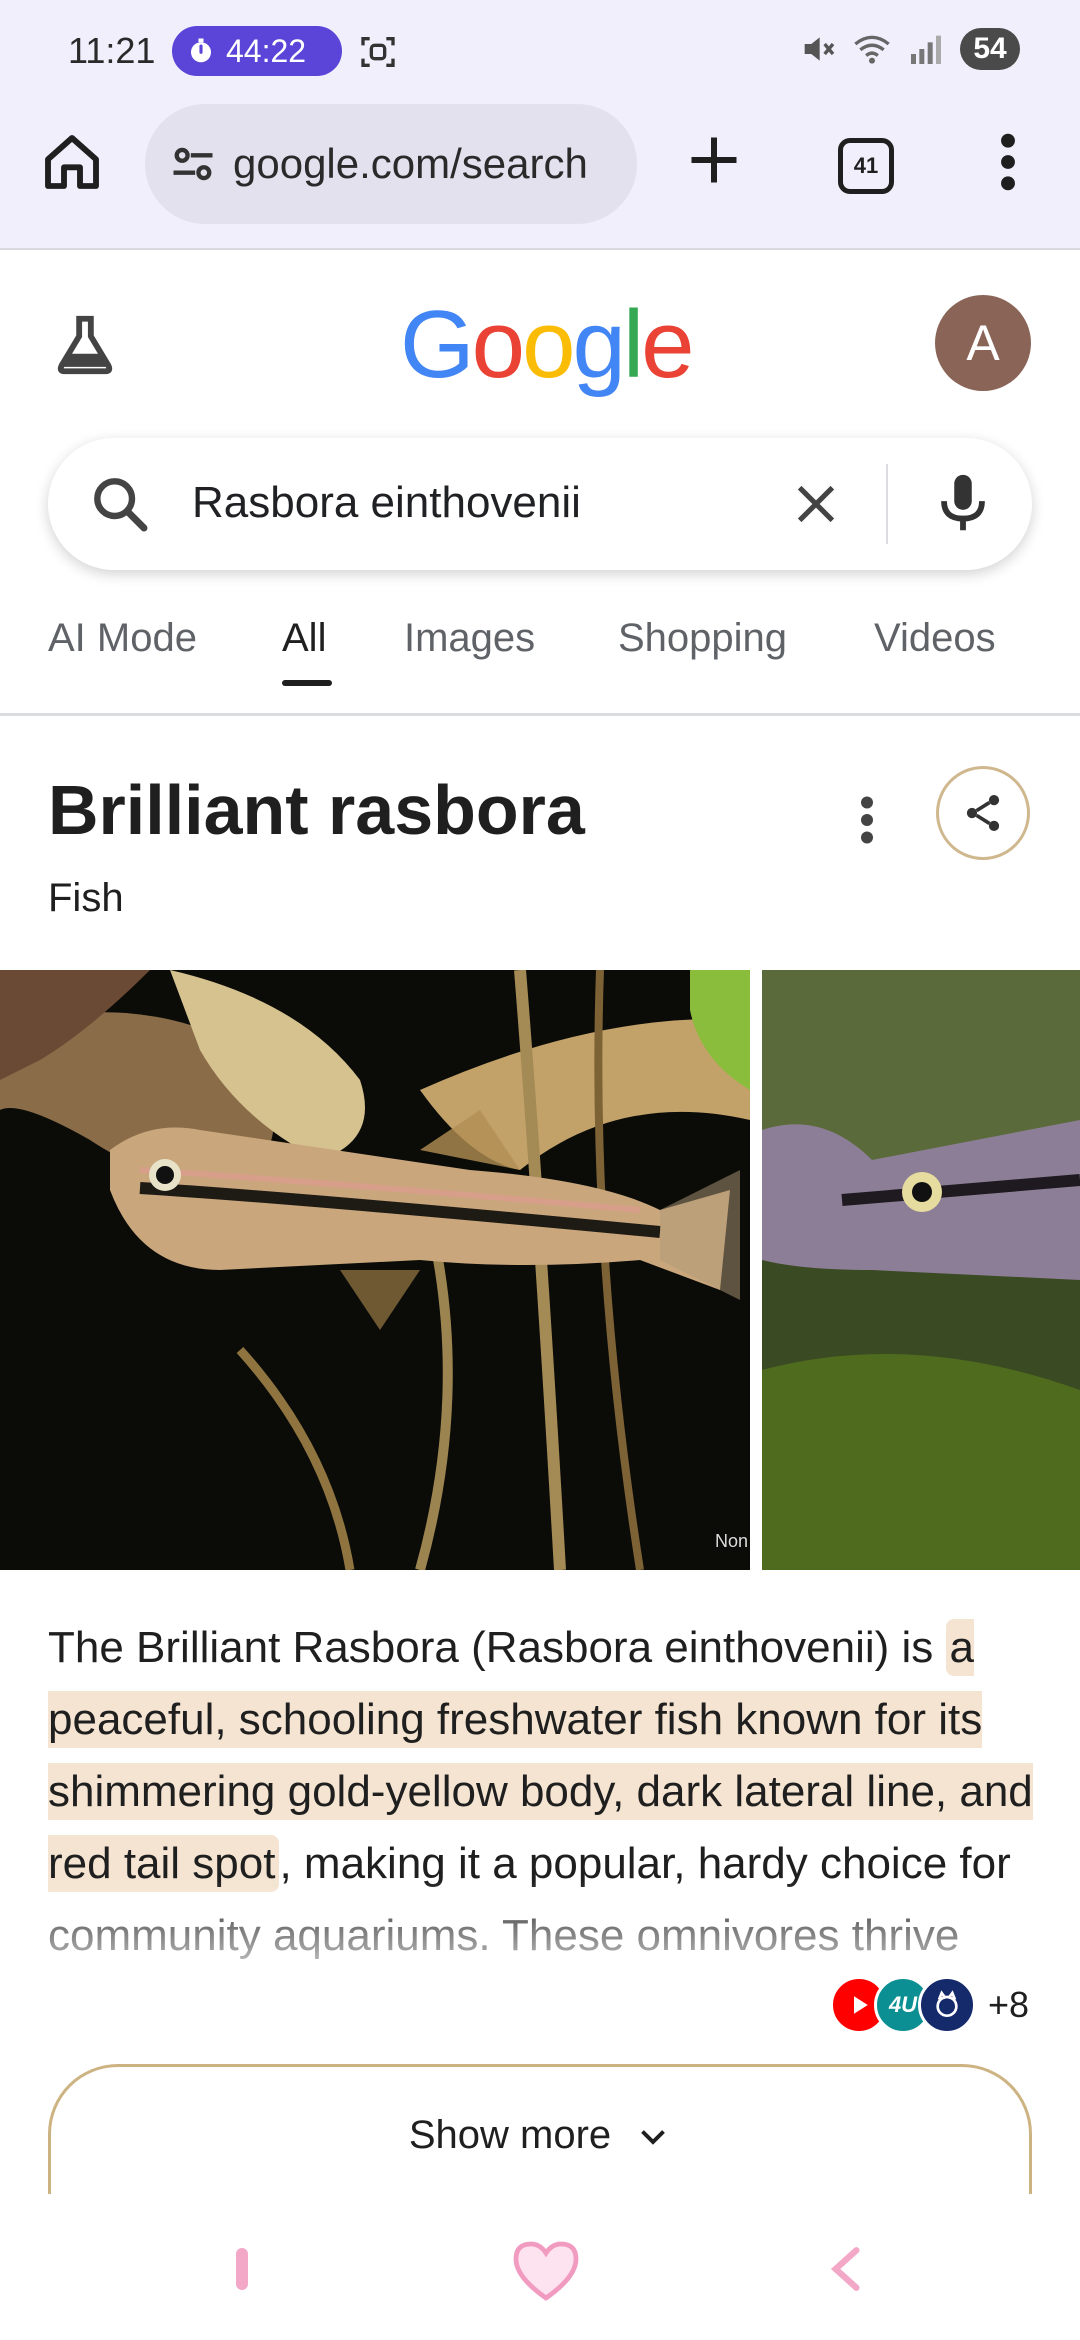 This screenshot has height=2340, width=1080. I want to click on url-text: google.com/search, so click(410, 163).